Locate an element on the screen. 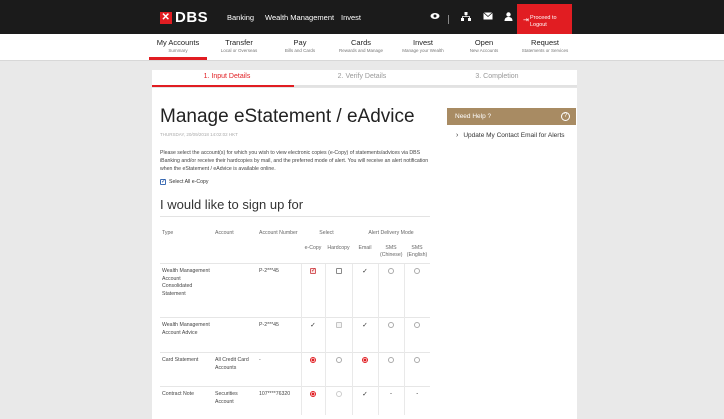 The height and width of the screenshot is (419, 724). topnav-banking: Banking is located at coordinates (240, 17).